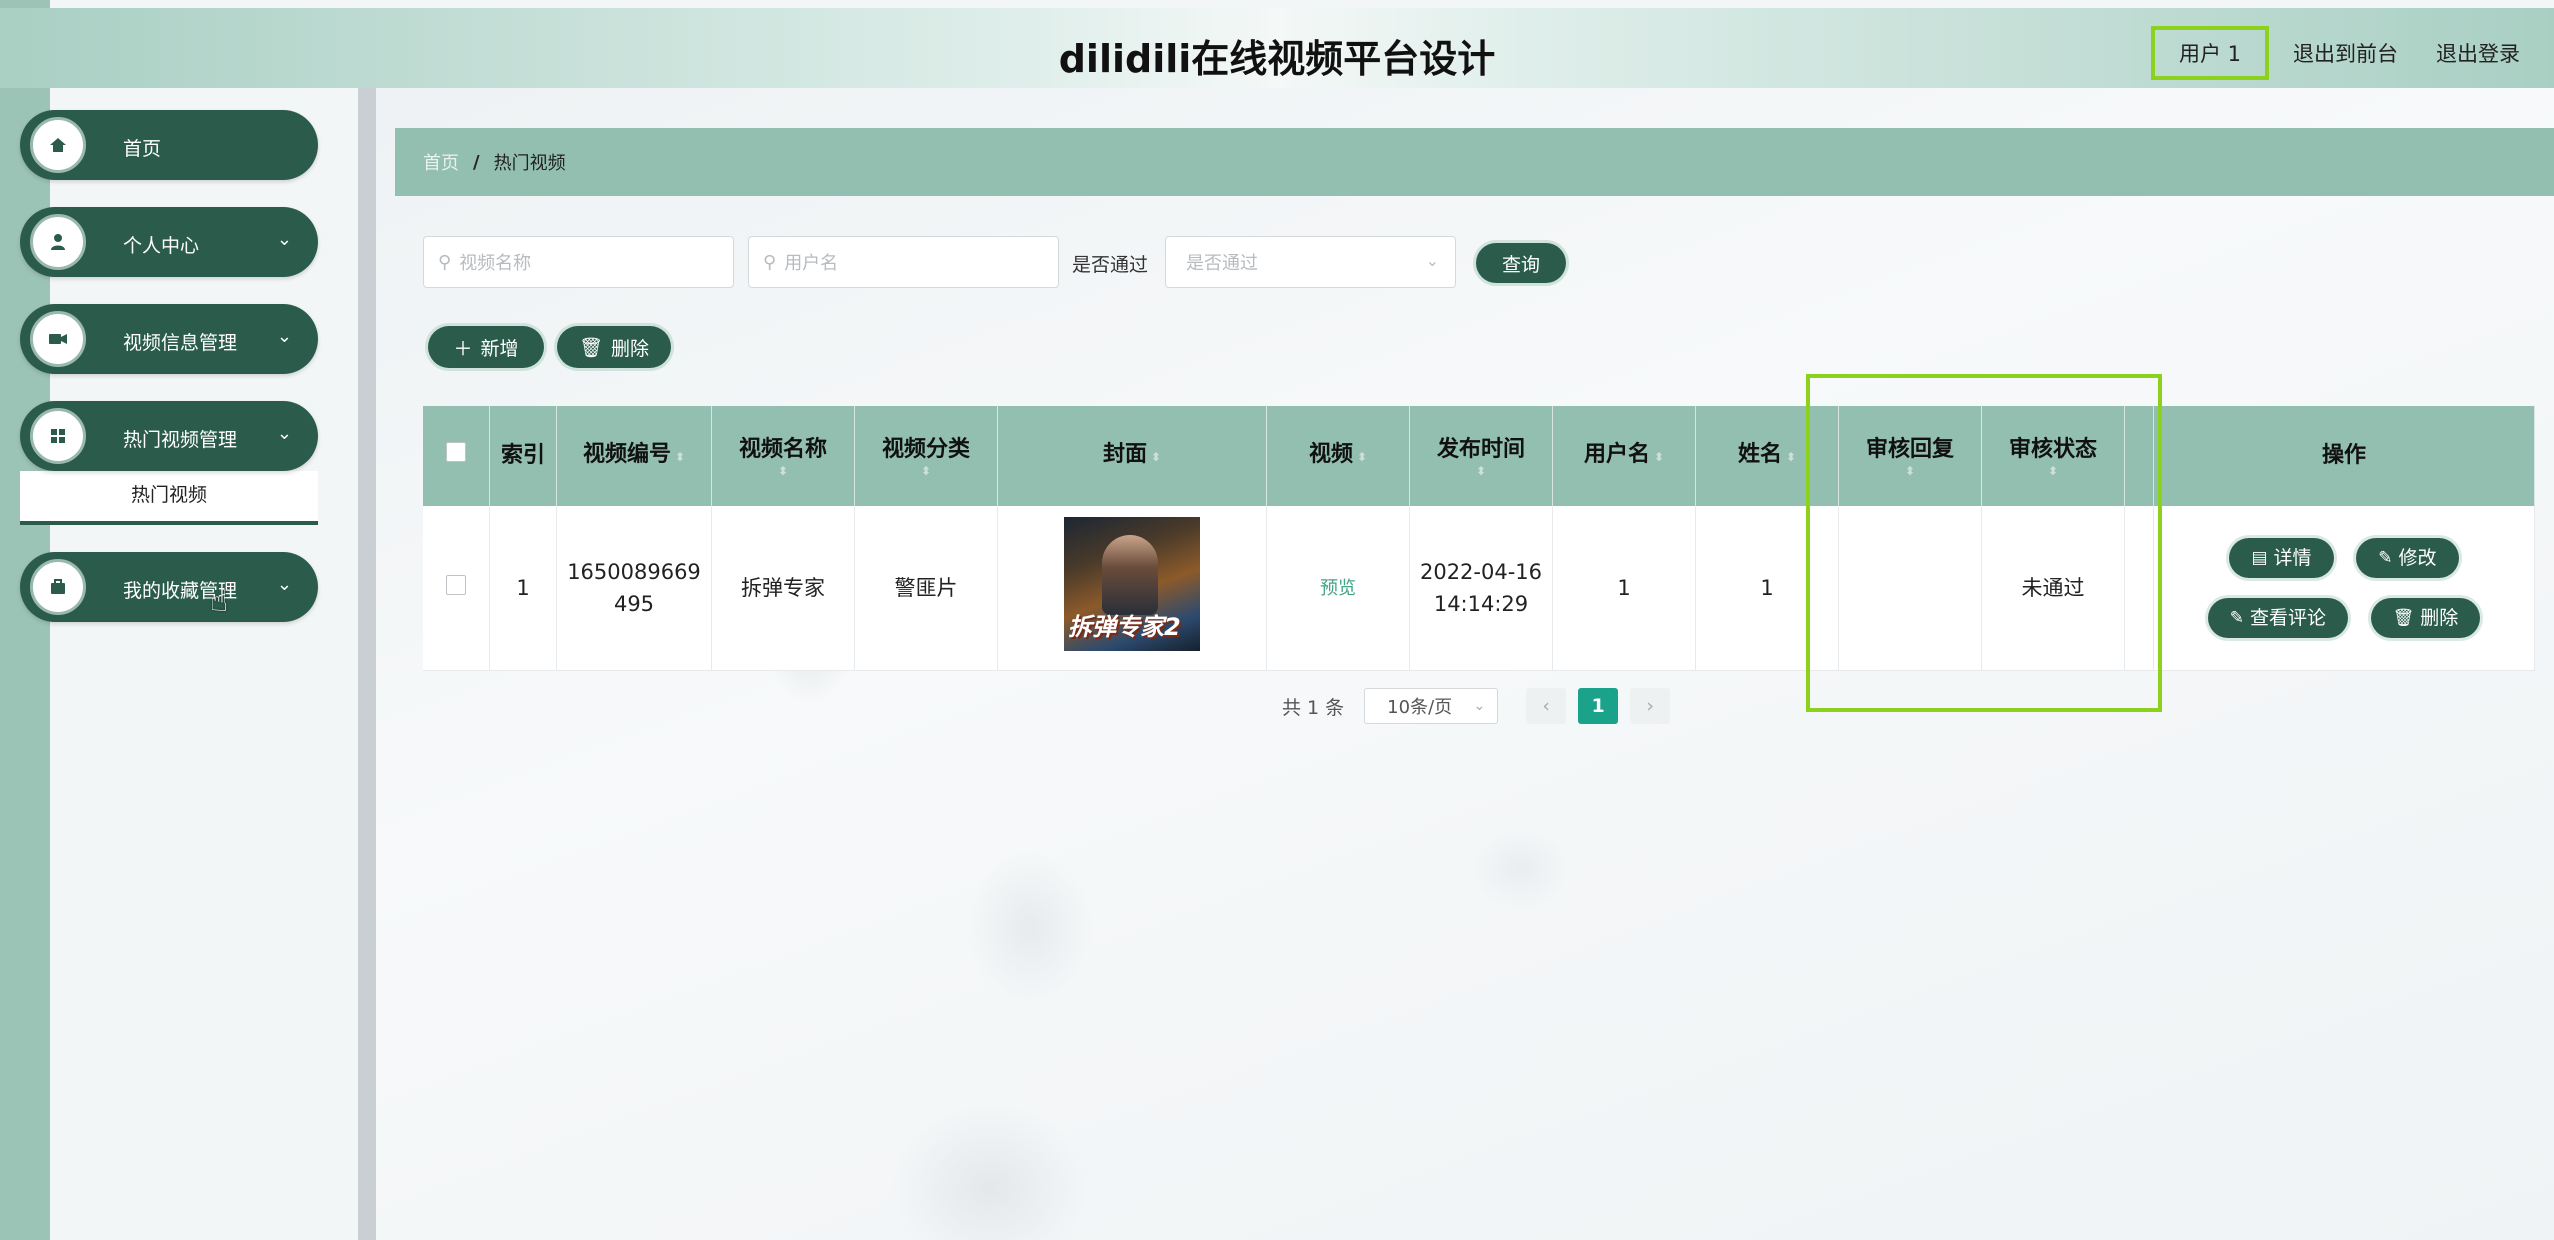 The image size is (2554, 1240). I want to click on header-actions: 操作, so click(2344, 456).